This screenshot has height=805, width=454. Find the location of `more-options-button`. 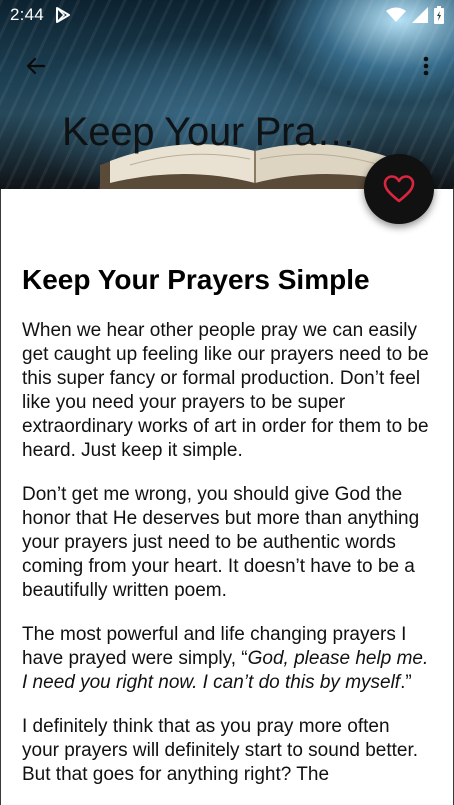

more-options-button is located at coordinates (426, 66).